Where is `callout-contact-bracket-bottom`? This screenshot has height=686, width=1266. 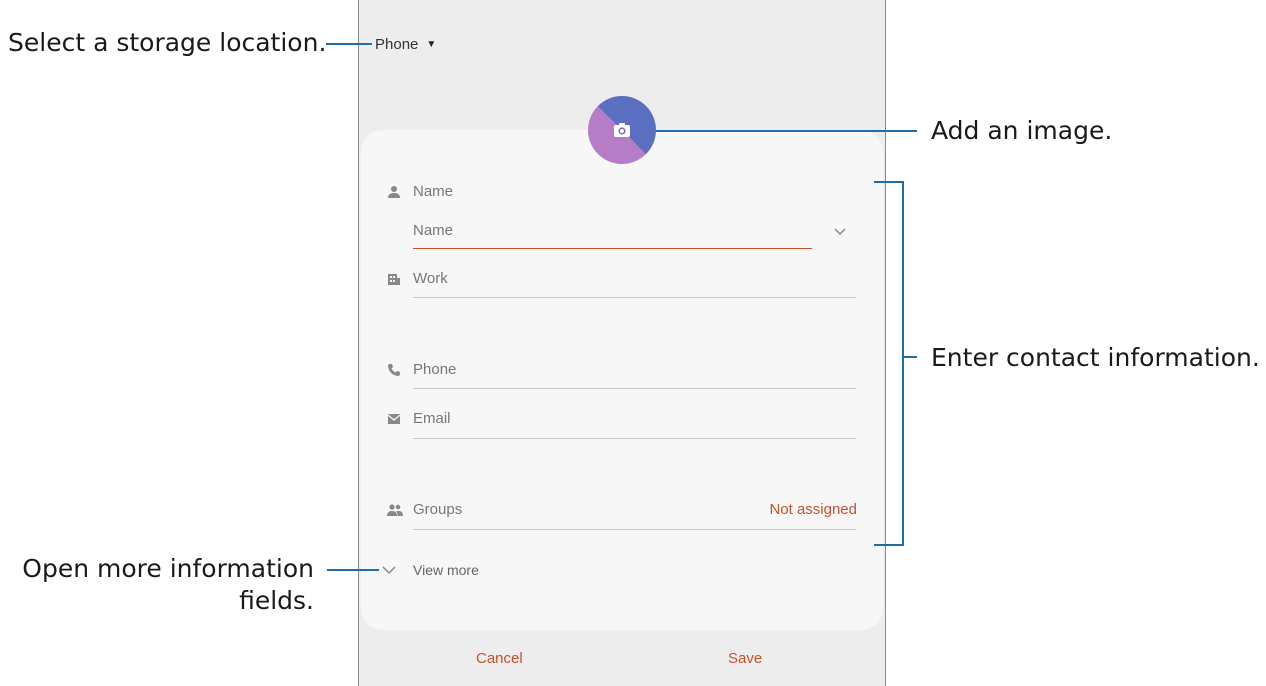
callout-contact-bracket-bottom is located at coordinates (889, 545).